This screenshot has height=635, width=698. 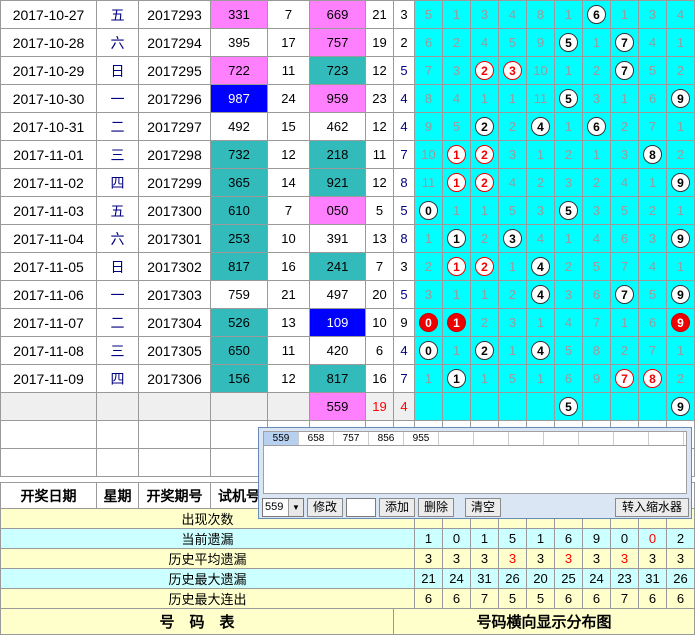 What do you see at coordinates (484, 14) in the screenshot?
I see `dist-cell-2: 3` at bounding box center [484, 14].